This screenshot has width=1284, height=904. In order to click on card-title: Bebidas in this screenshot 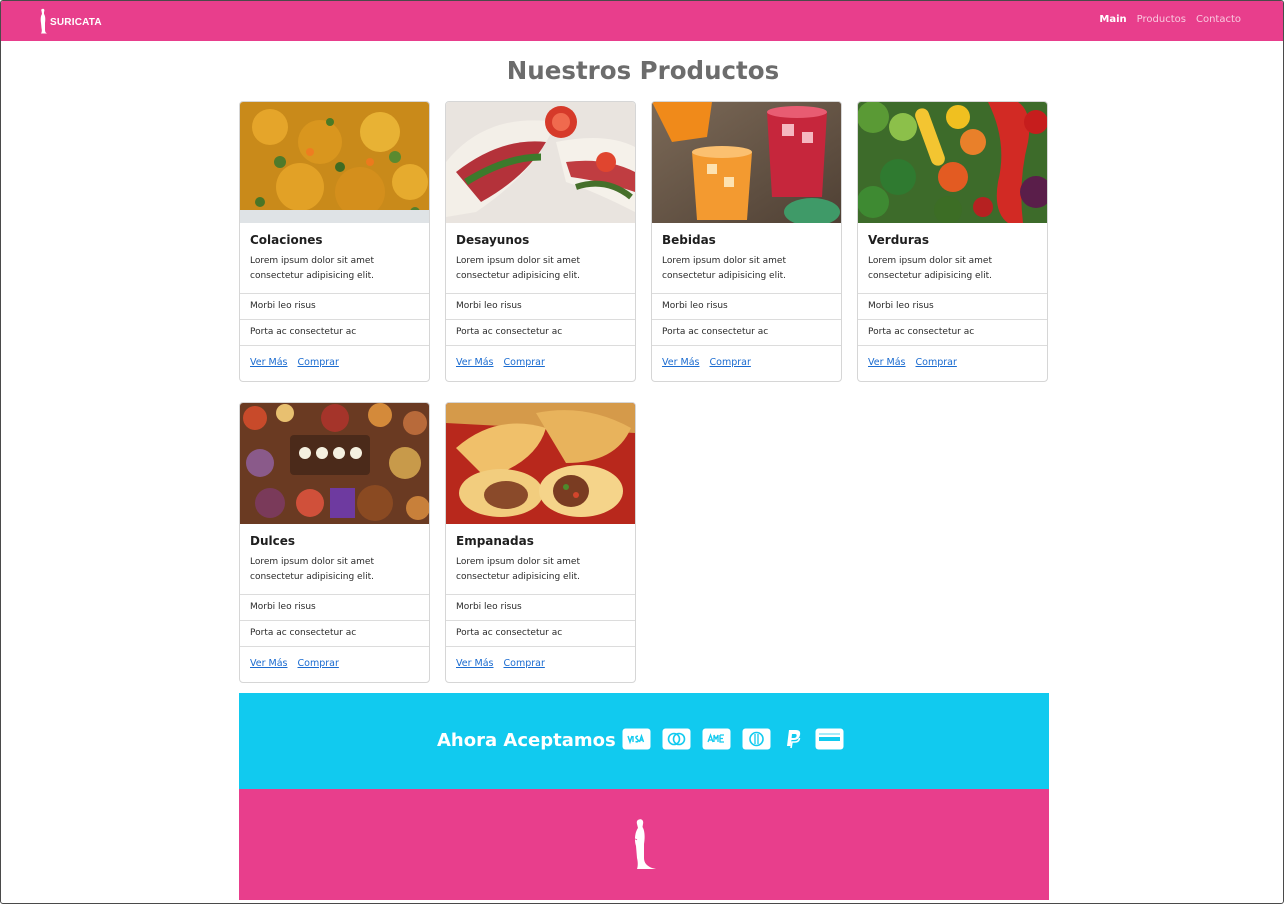, I will do `click(689, 240)`.